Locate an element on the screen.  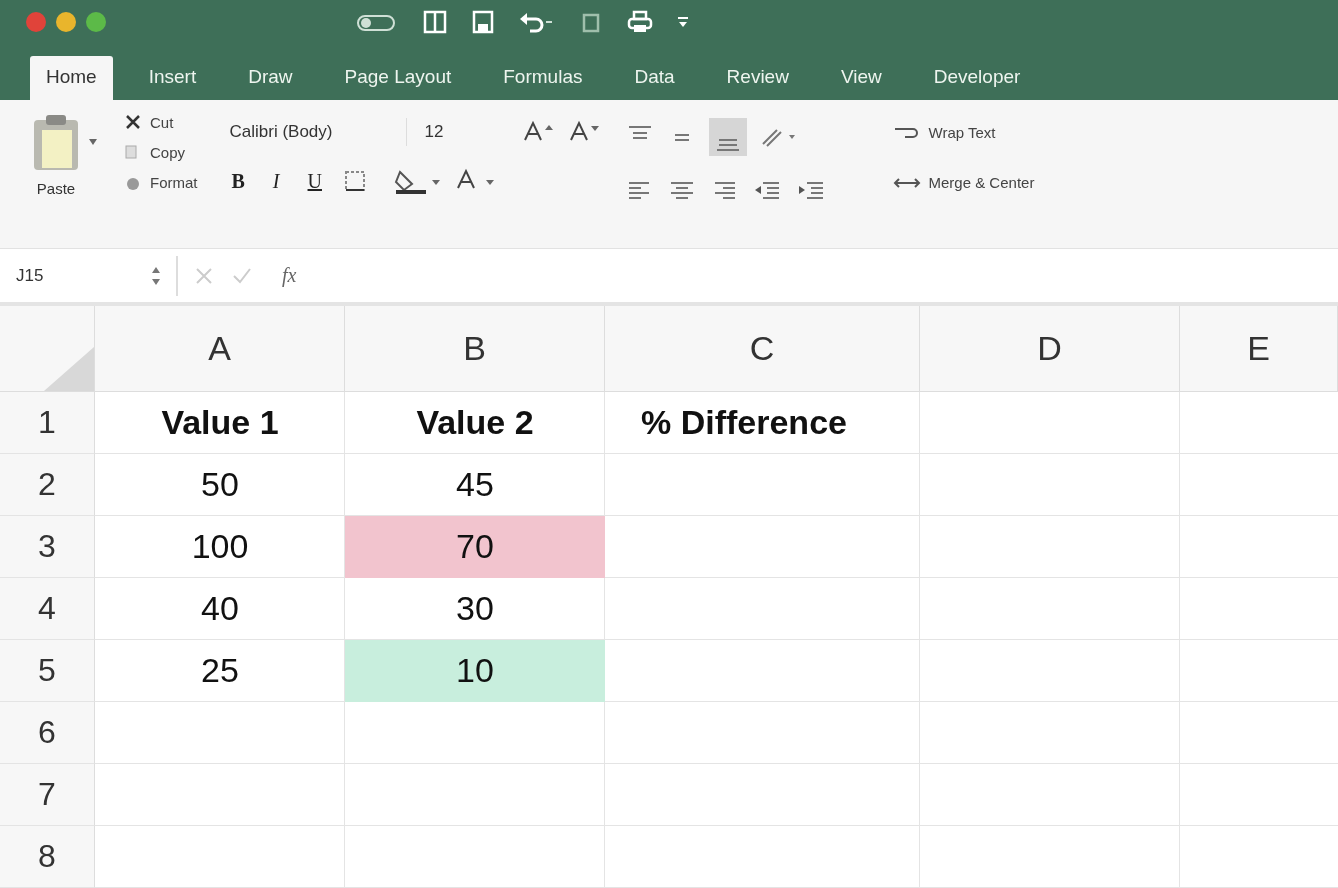
table-cell-text: 50 is located at coordinates (220, 485).